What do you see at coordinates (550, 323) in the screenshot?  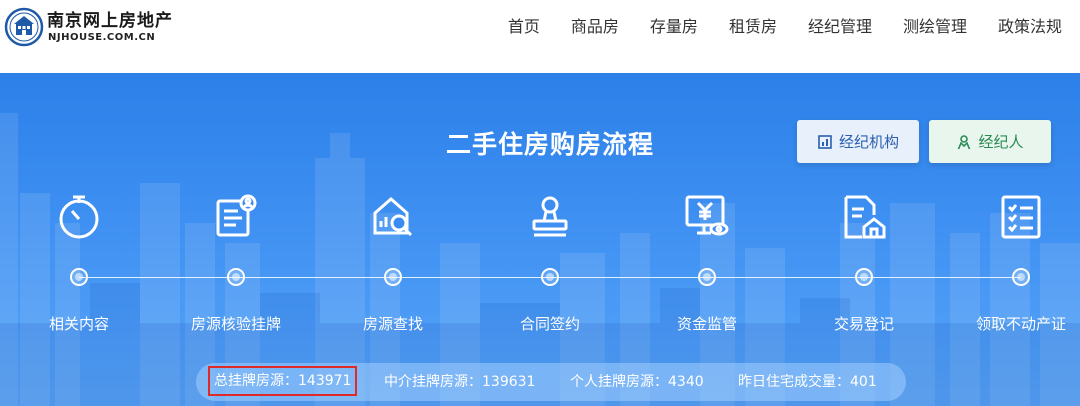 I see `step-label-contract-signing: 合同签约` at bounding box center [550, 323].